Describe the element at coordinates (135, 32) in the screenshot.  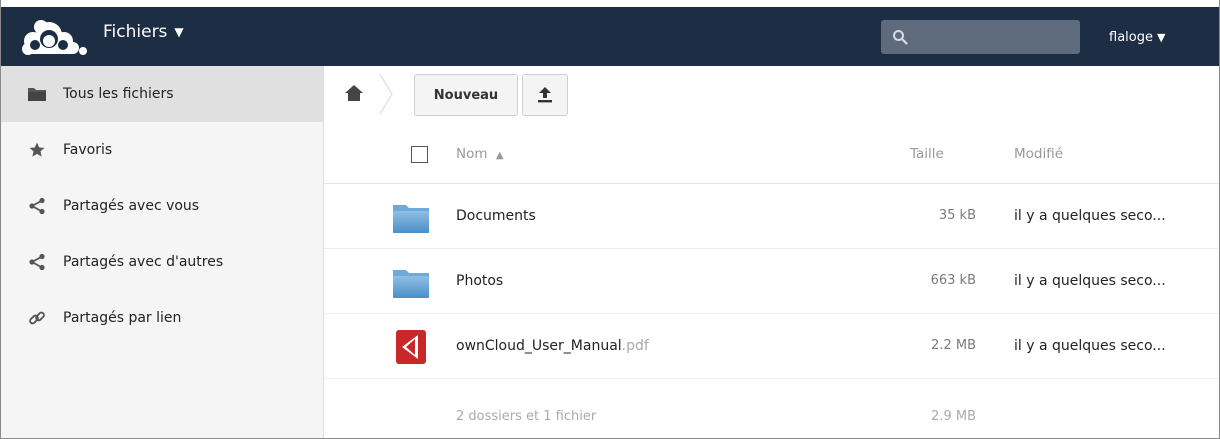
I see `app-name: Fichiers` at that location.